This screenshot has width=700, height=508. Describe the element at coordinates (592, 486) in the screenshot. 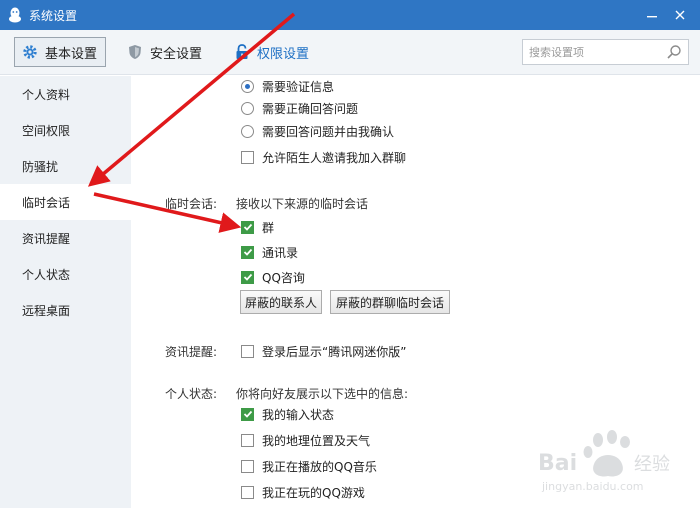

I see `svg-text: jingyan.baidu.com` at that location.